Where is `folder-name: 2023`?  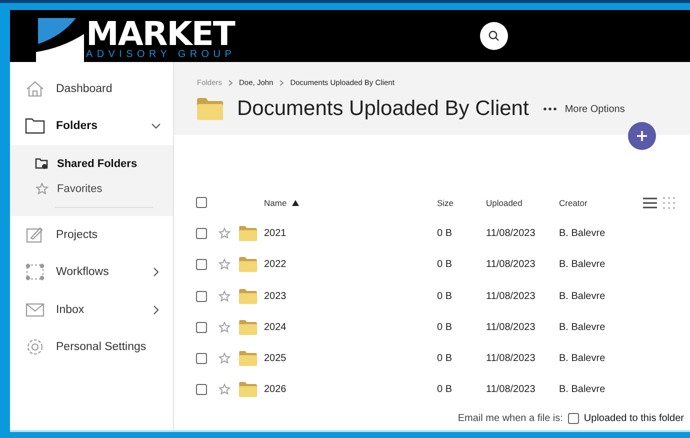
folder-name: 2023 is located at coordinates (350, 296).